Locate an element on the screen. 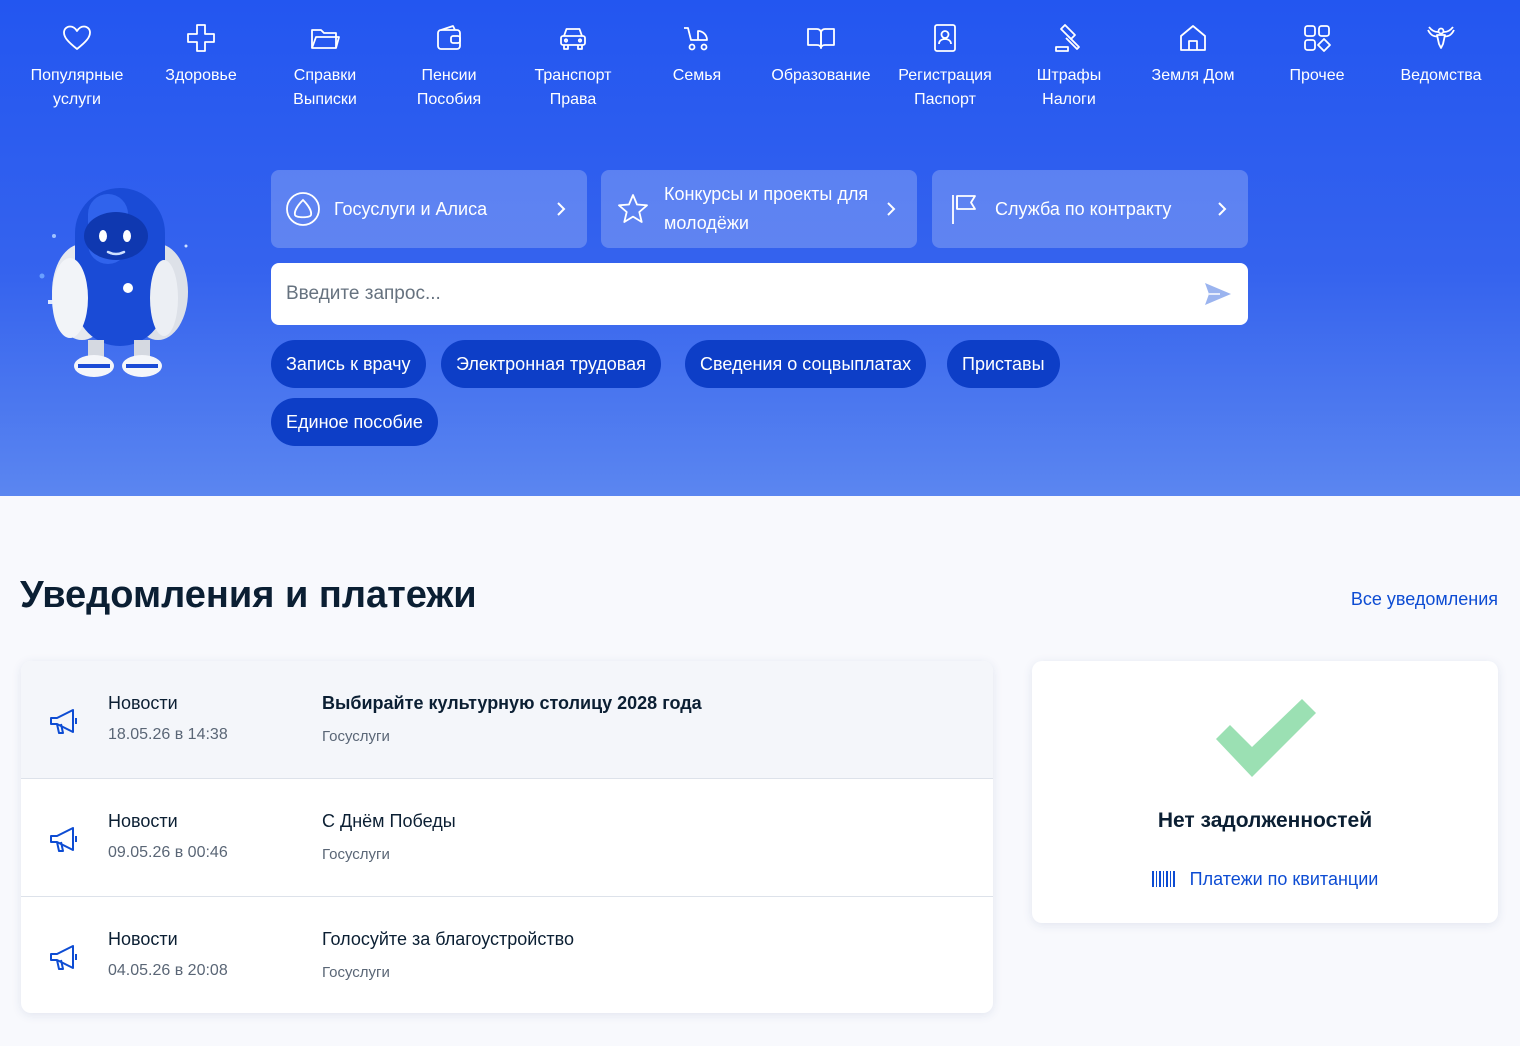 This screenshot has width=1520, height=1046. category-label: Справки is located at coordinates (325, 75).